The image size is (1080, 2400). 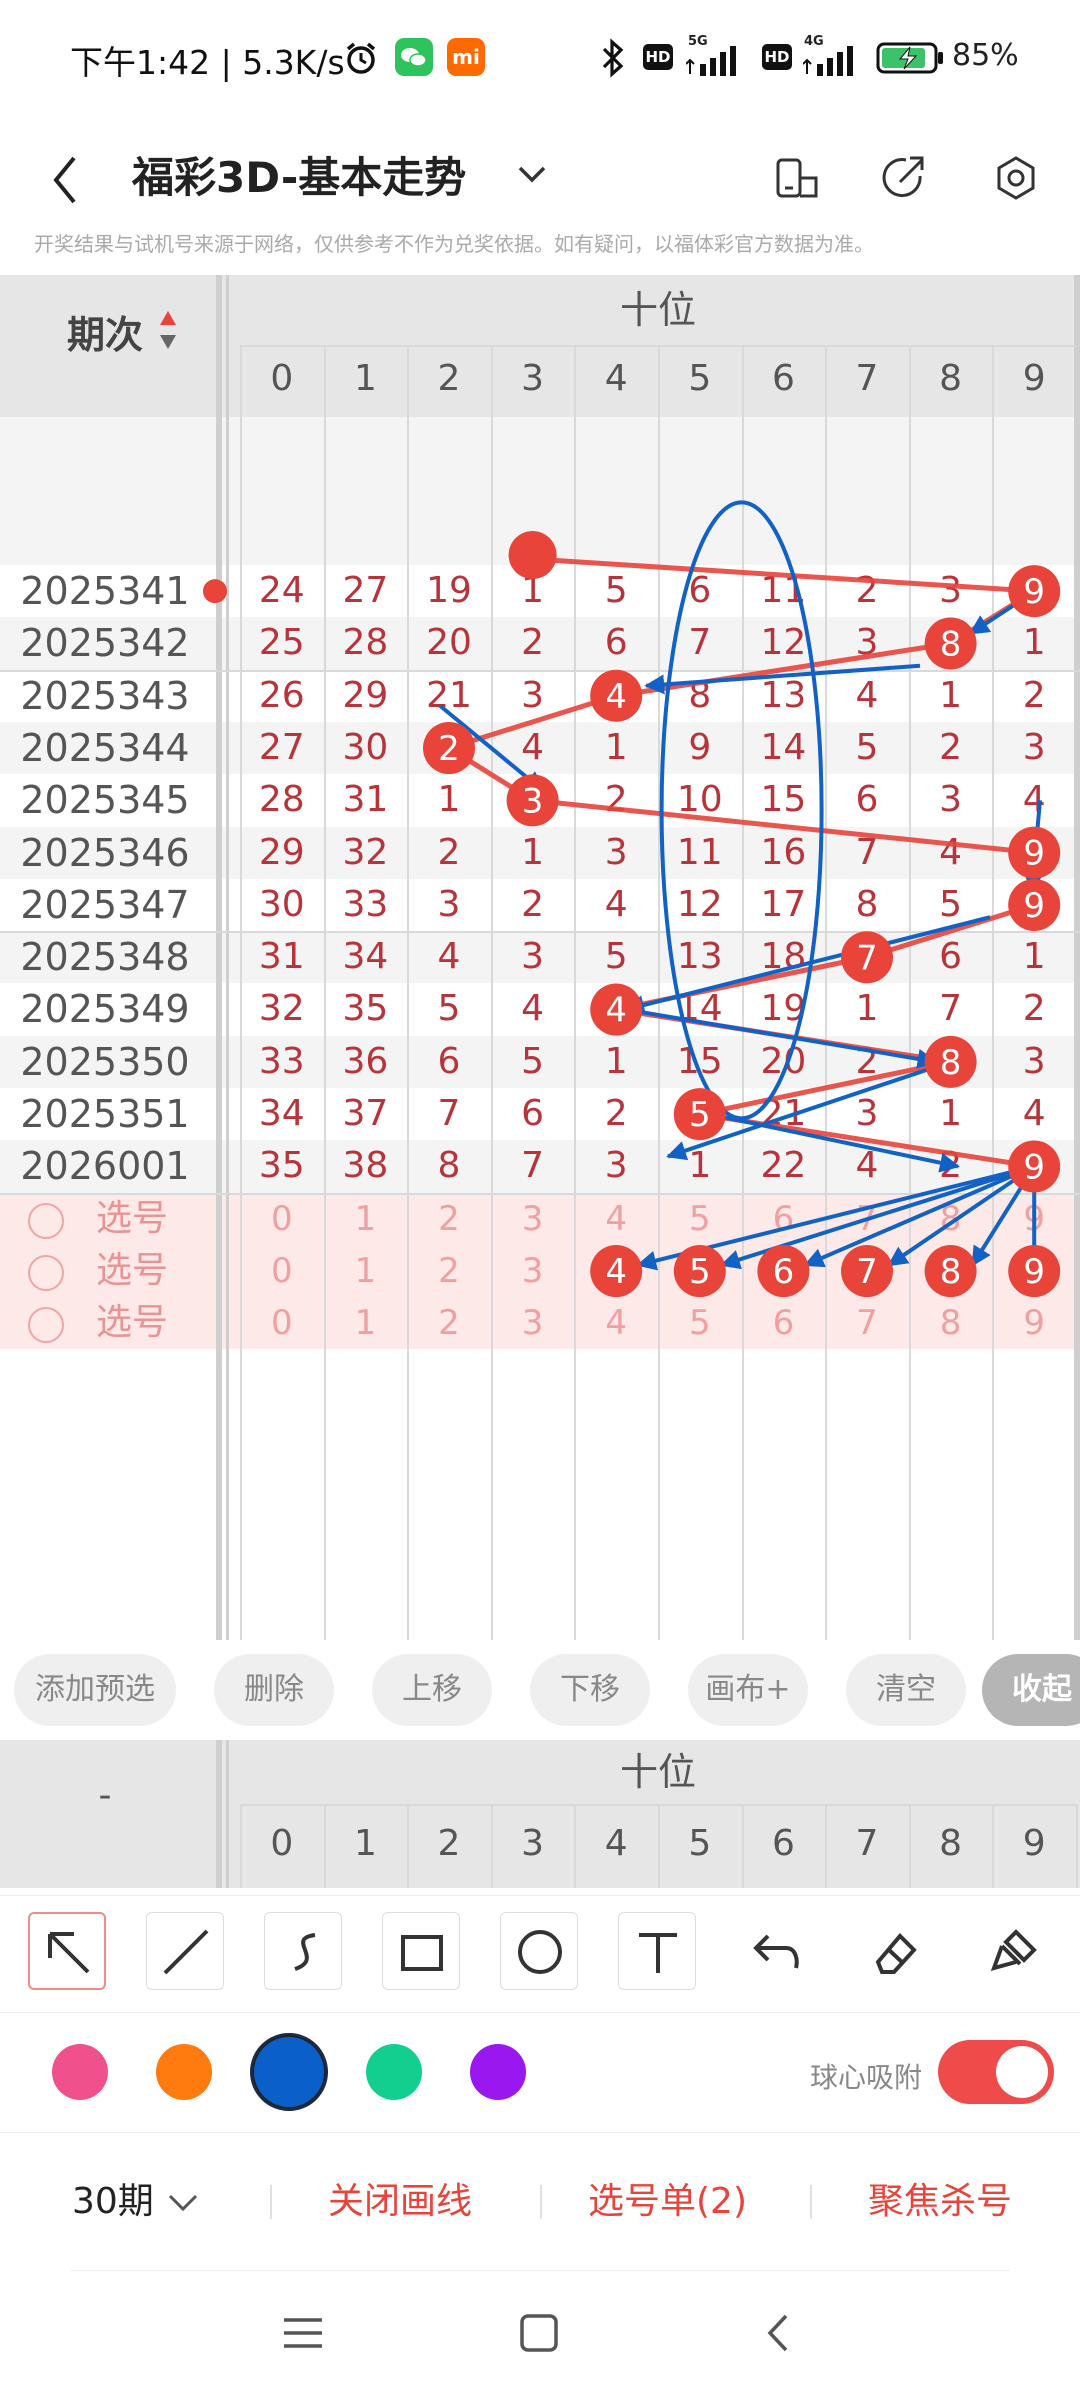 I want to click on layout-icon, so click(x=798, y=178).